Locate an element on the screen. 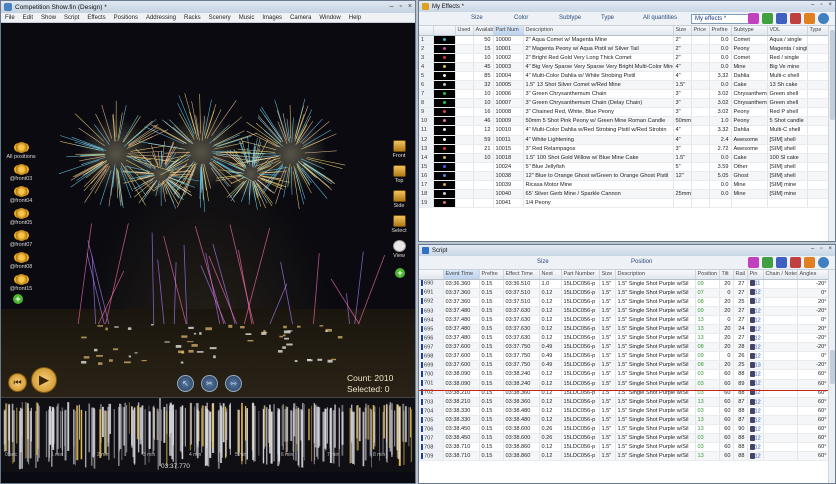 This screenshot has height=484, width=836. effects-scrollbar is located at coordinates (831, 133).